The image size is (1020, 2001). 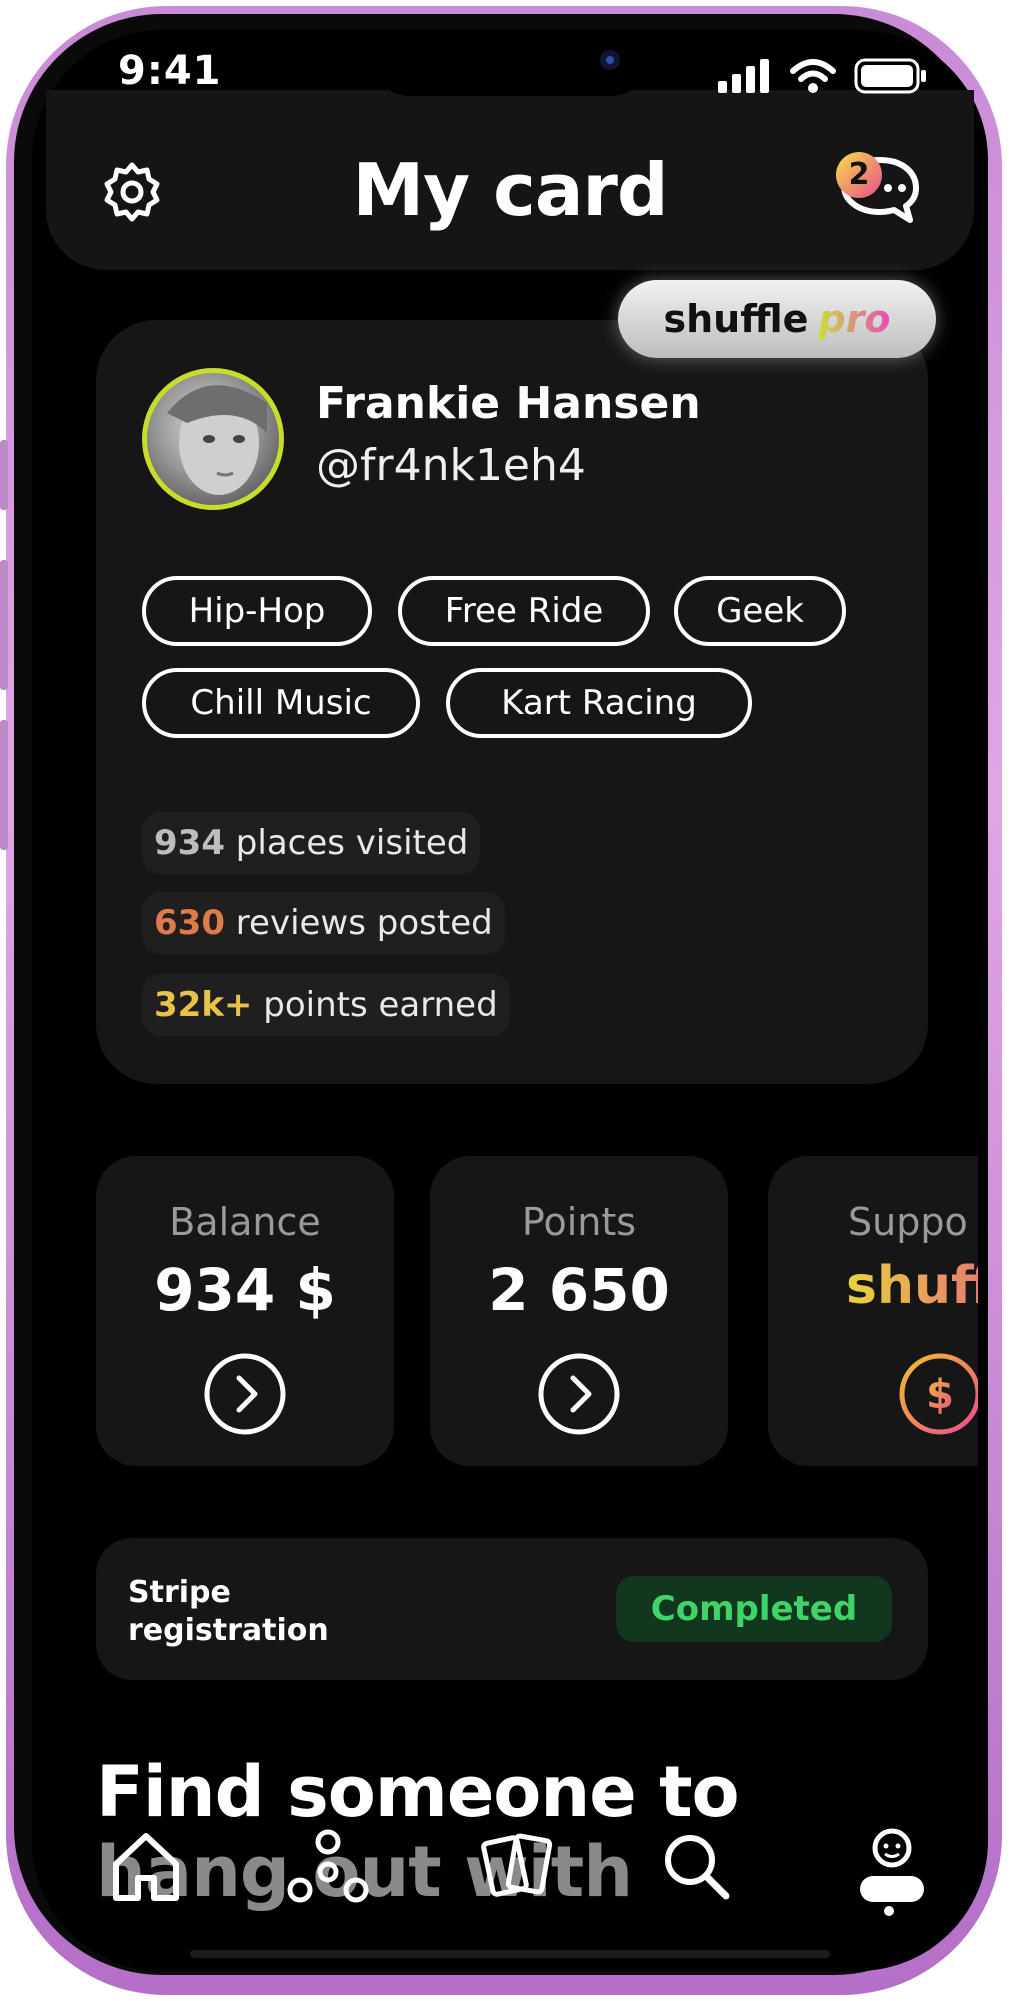 What do you see at coordinates (743, 76) in the screenshot?
I see `signal-icon` at bounding box center [743, 76].